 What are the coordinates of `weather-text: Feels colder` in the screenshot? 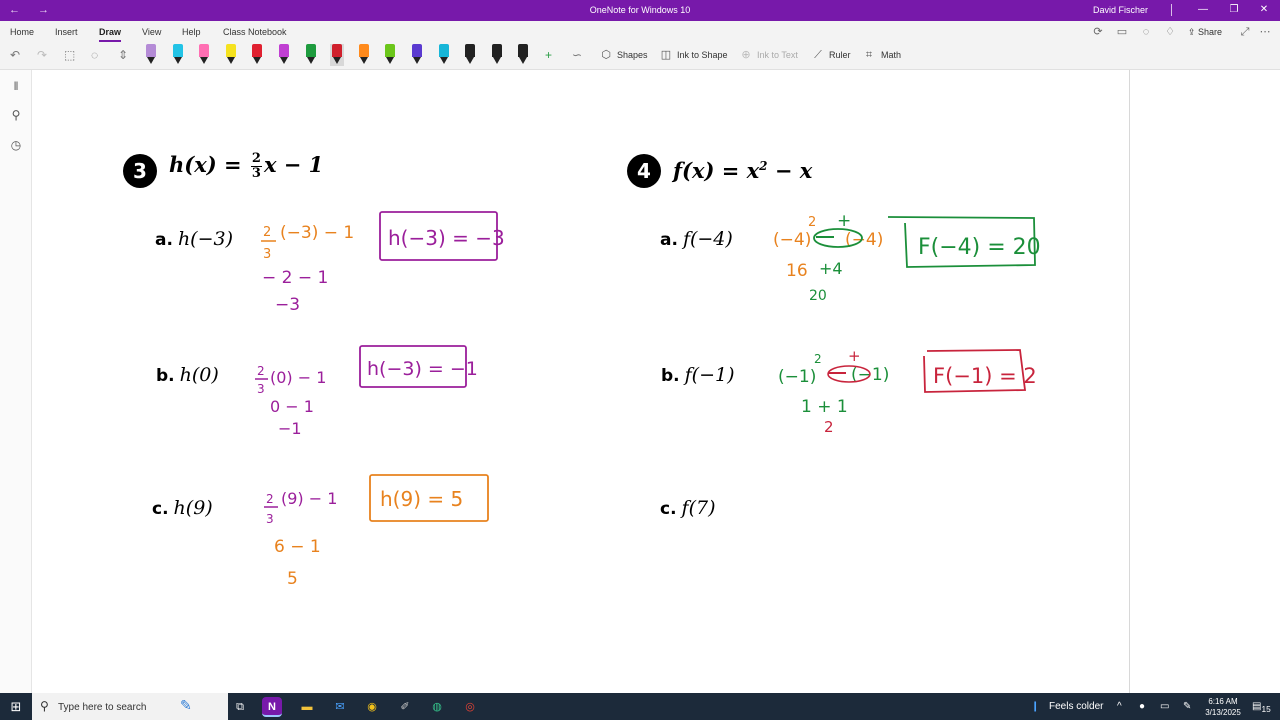 It's located at (1076, 706).